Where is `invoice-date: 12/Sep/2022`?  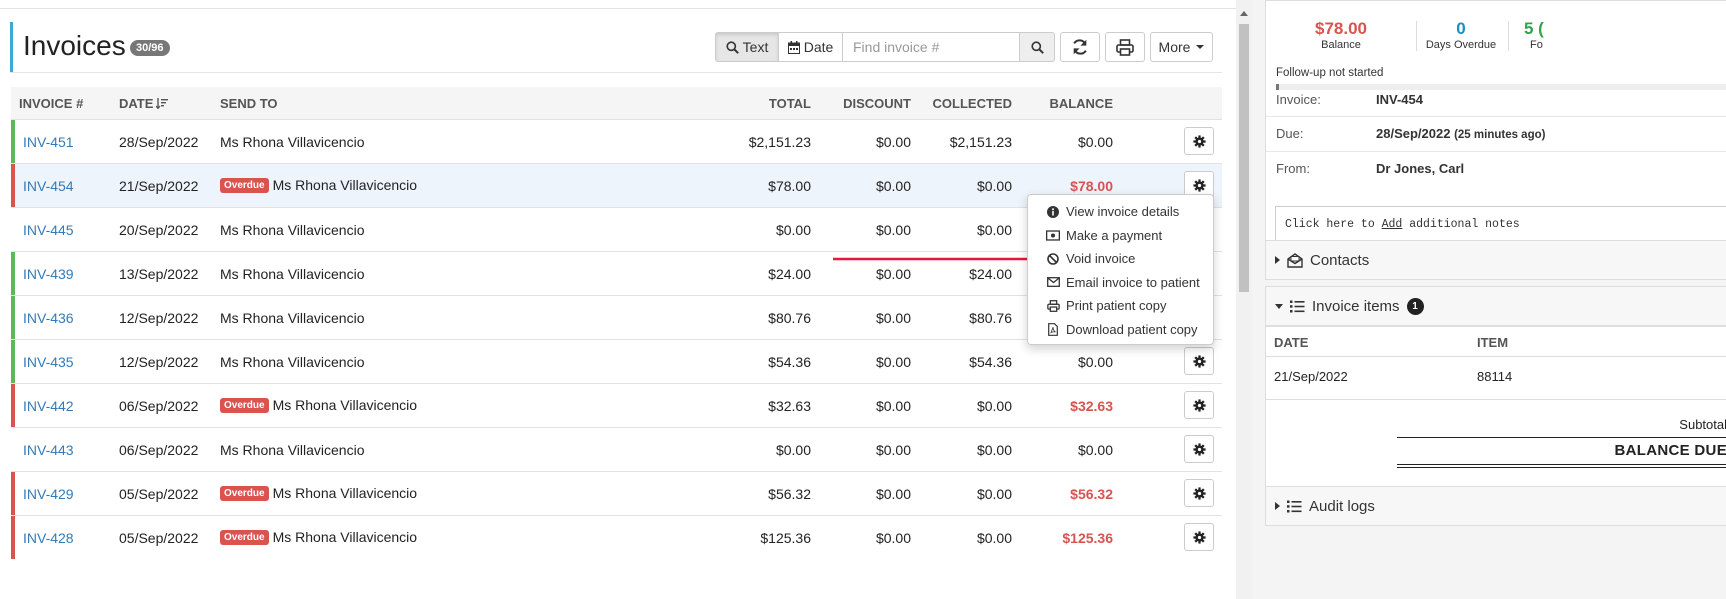
invoice-date: 12/Sep/2022 is located at coordinates (159, 362).